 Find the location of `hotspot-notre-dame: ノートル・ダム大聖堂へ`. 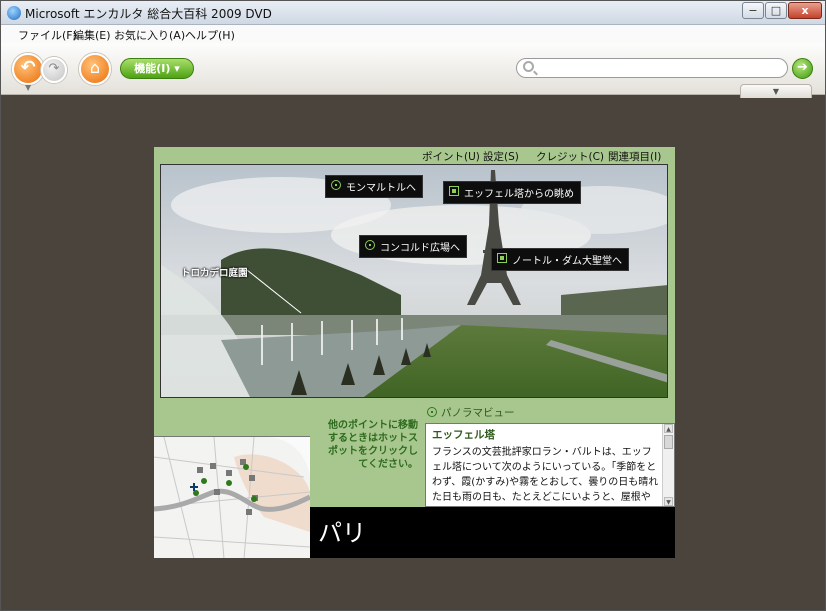

hotspot-notre-dame: ノートル・ダム大聖堂へ is located at coordinates (560, 259).